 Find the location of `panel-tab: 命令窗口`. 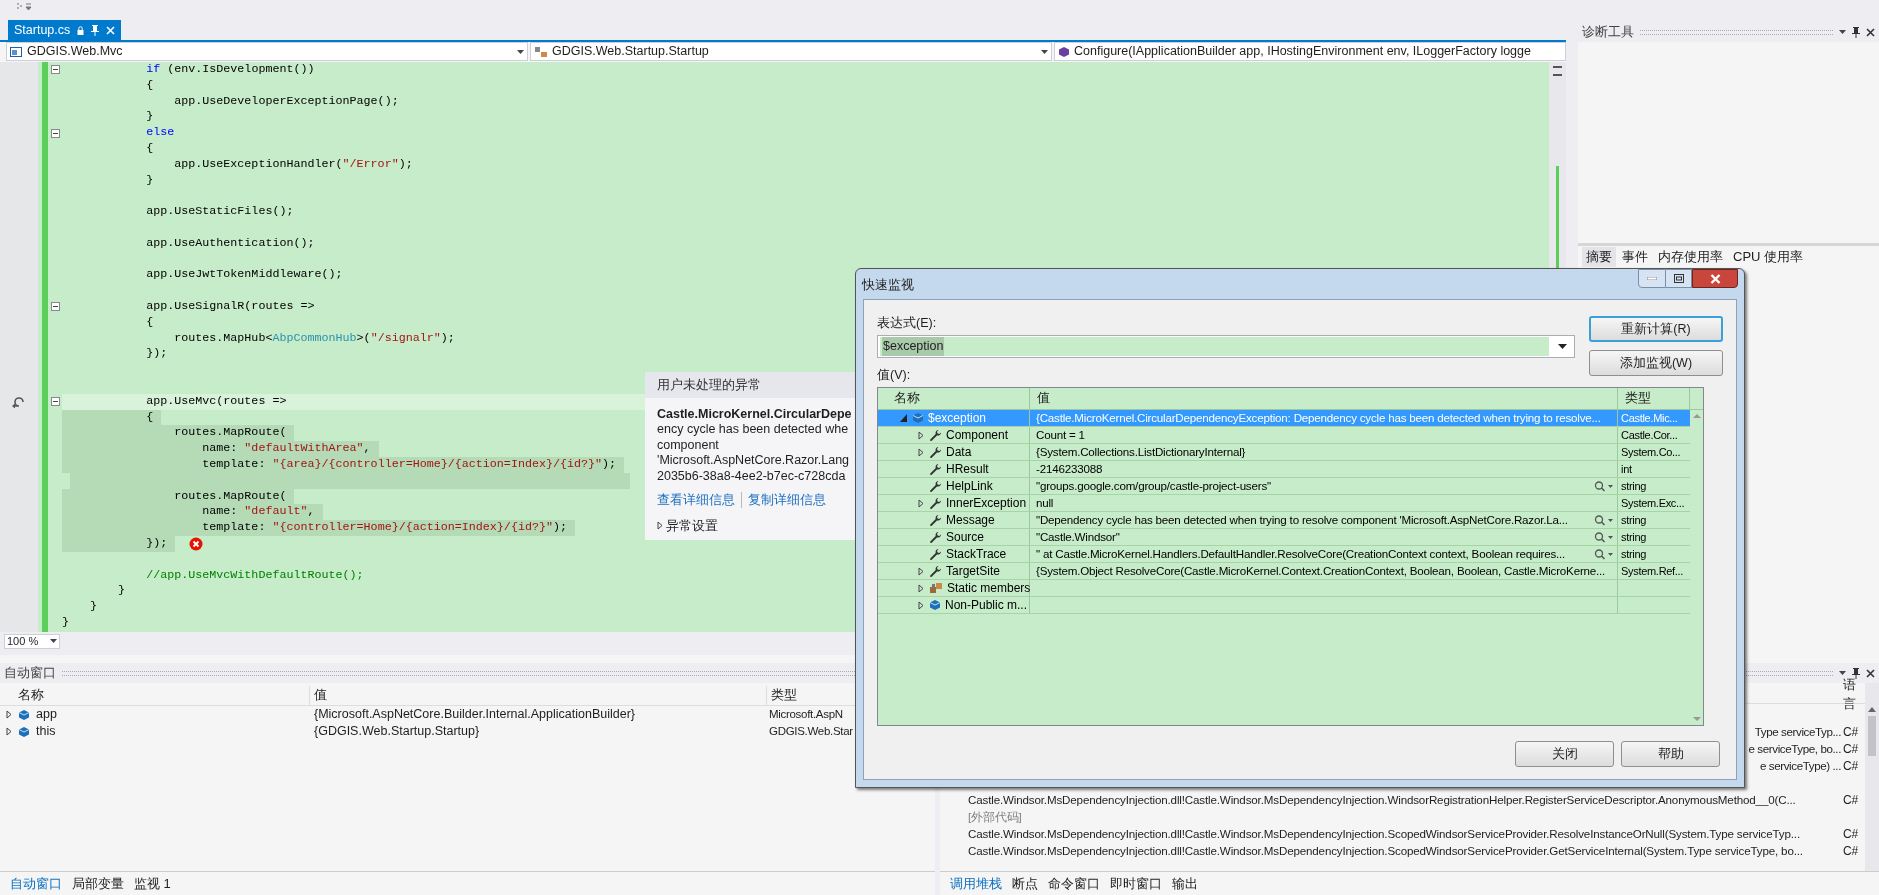

panel-tab: 命令窗口 is located at coordinates (1074, 883).